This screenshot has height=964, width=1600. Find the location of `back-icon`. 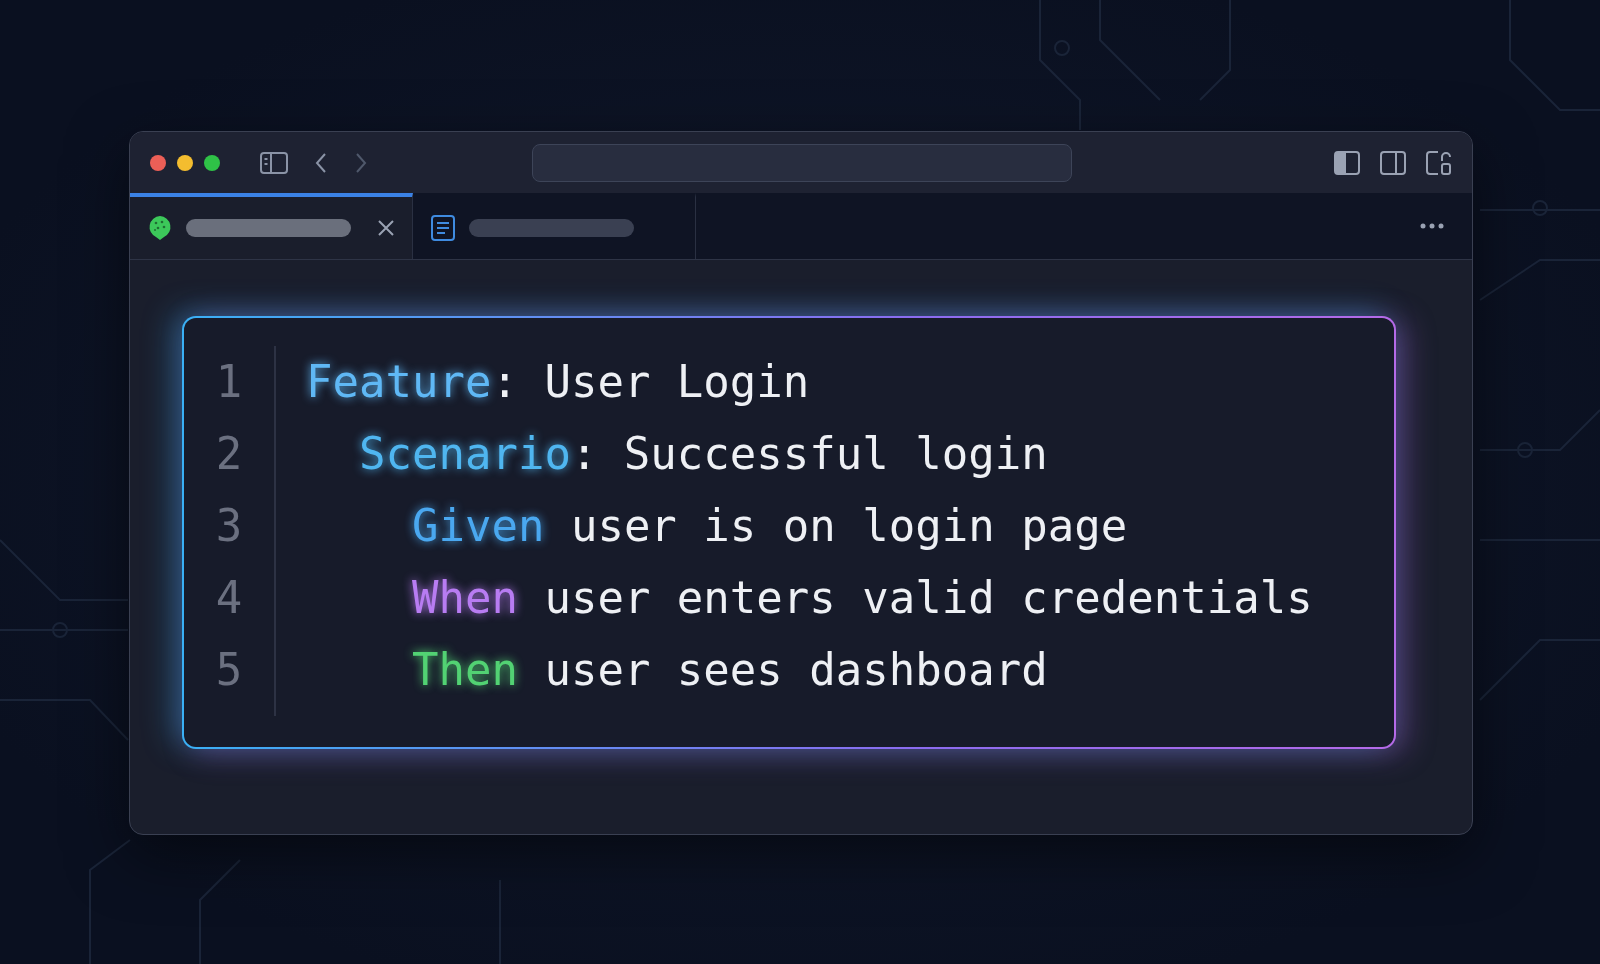

back-icon is located at coordinates (321, 162).